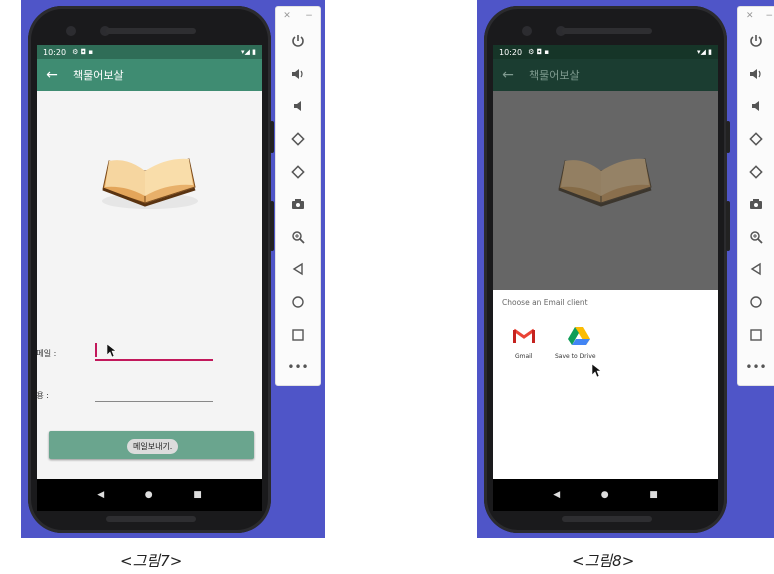  What do you see at coordinates (575, 356) in the screenshot?
I see `drive-label: Save to Drive` at bounding box center [575, 356].